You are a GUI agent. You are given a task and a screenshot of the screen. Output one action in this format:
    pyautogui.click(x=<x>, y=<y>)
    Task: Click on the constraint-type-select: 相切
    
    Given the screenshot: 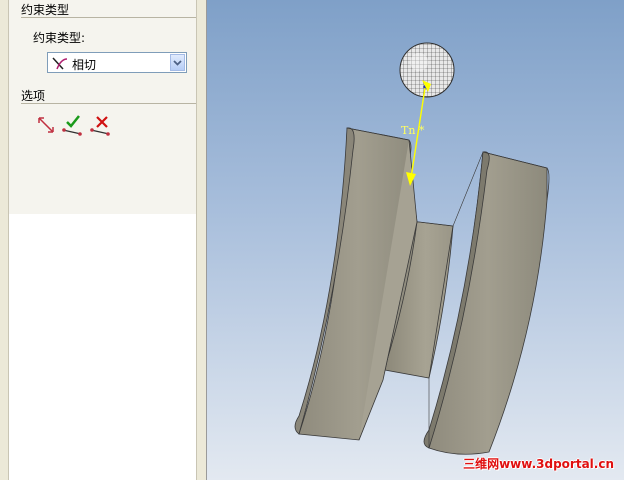 What is the action you would take?
    pyautogui.click(x=117, y=62)
    